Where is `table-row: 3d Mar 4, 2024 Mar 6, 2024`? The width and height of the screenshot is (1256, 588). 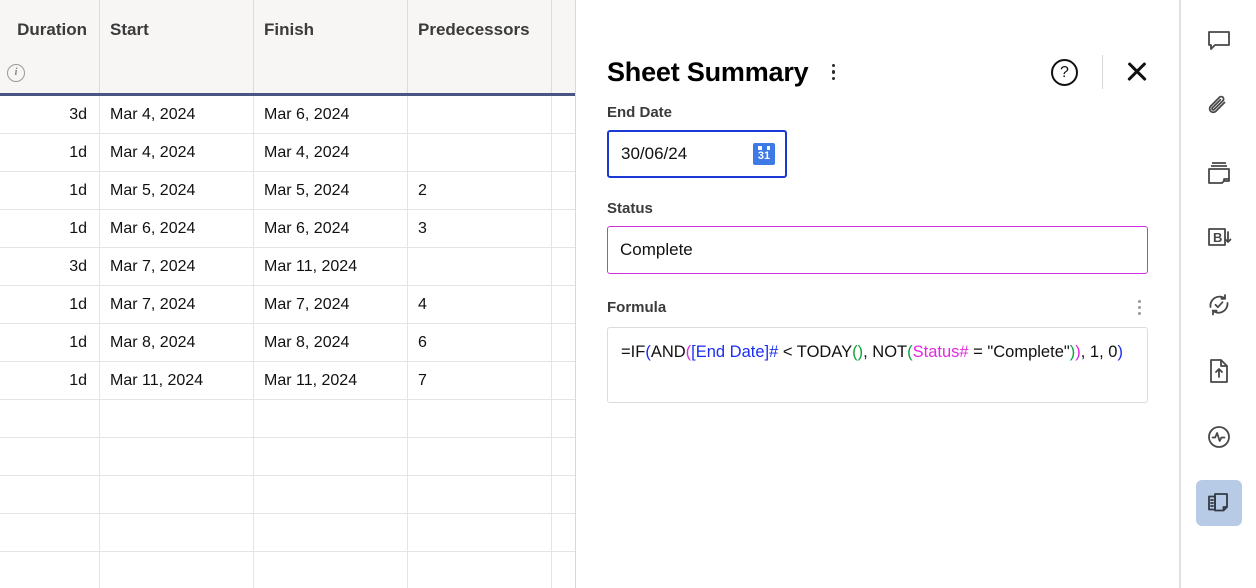 table-row: 3d Mar 4, 2024 Mar 6, 2024 is located at coordinates (287, 115).